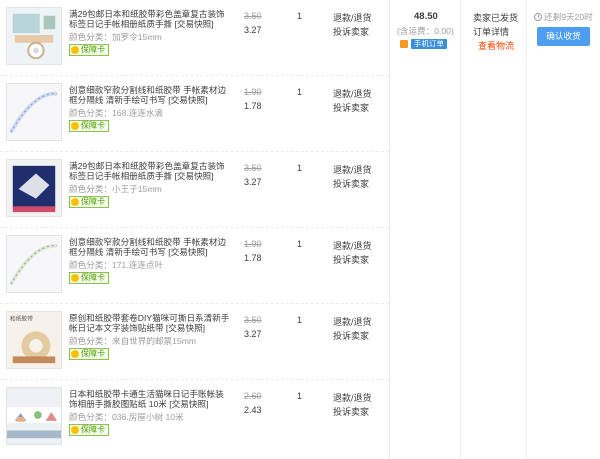 The height and width of the screenshot is (459, 600). I want to click on product-sku: 颜色分类：036.房屋小树 10米, so click(126, 417).